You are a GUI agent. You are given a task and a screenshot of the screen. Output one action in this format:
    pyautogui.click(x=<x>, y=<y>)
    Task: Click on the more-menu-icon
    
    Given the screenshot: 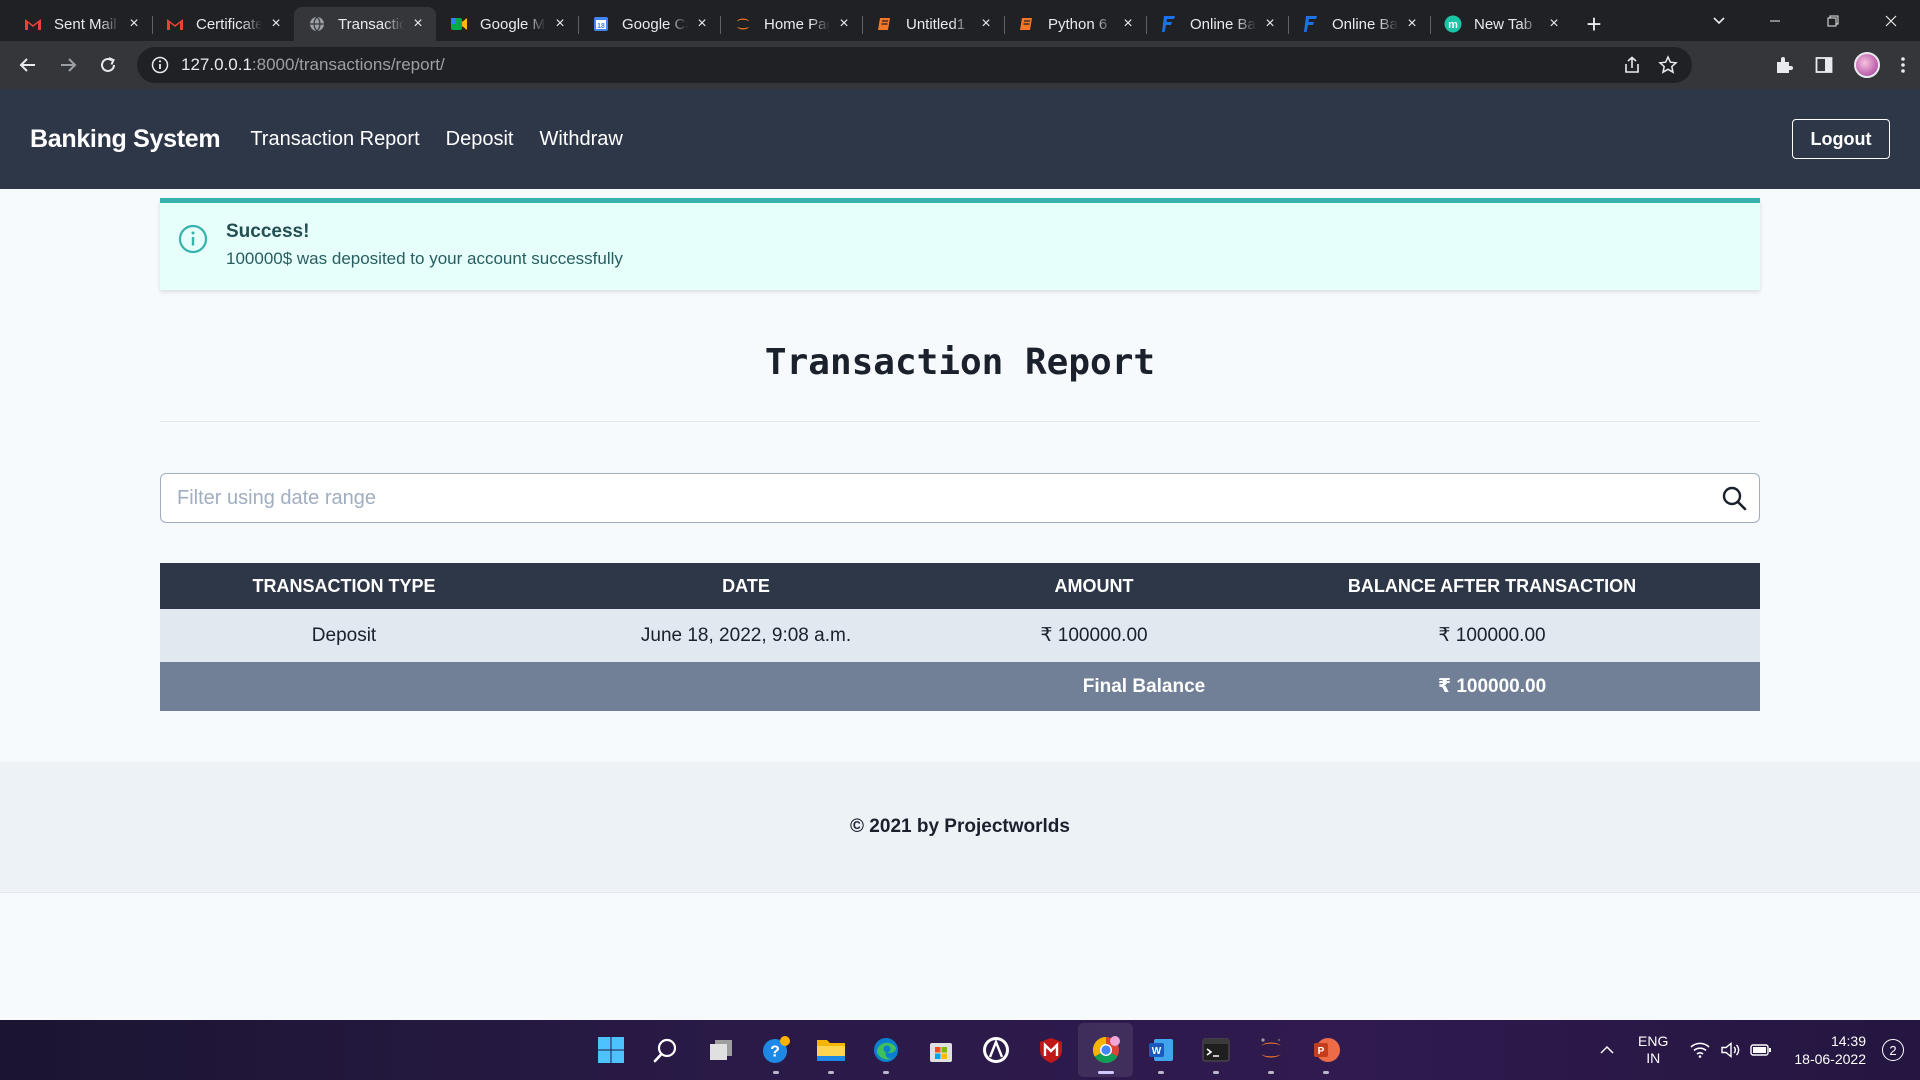 What is the action you would take?
    pyautogui.click(x=1903, y=65)
    